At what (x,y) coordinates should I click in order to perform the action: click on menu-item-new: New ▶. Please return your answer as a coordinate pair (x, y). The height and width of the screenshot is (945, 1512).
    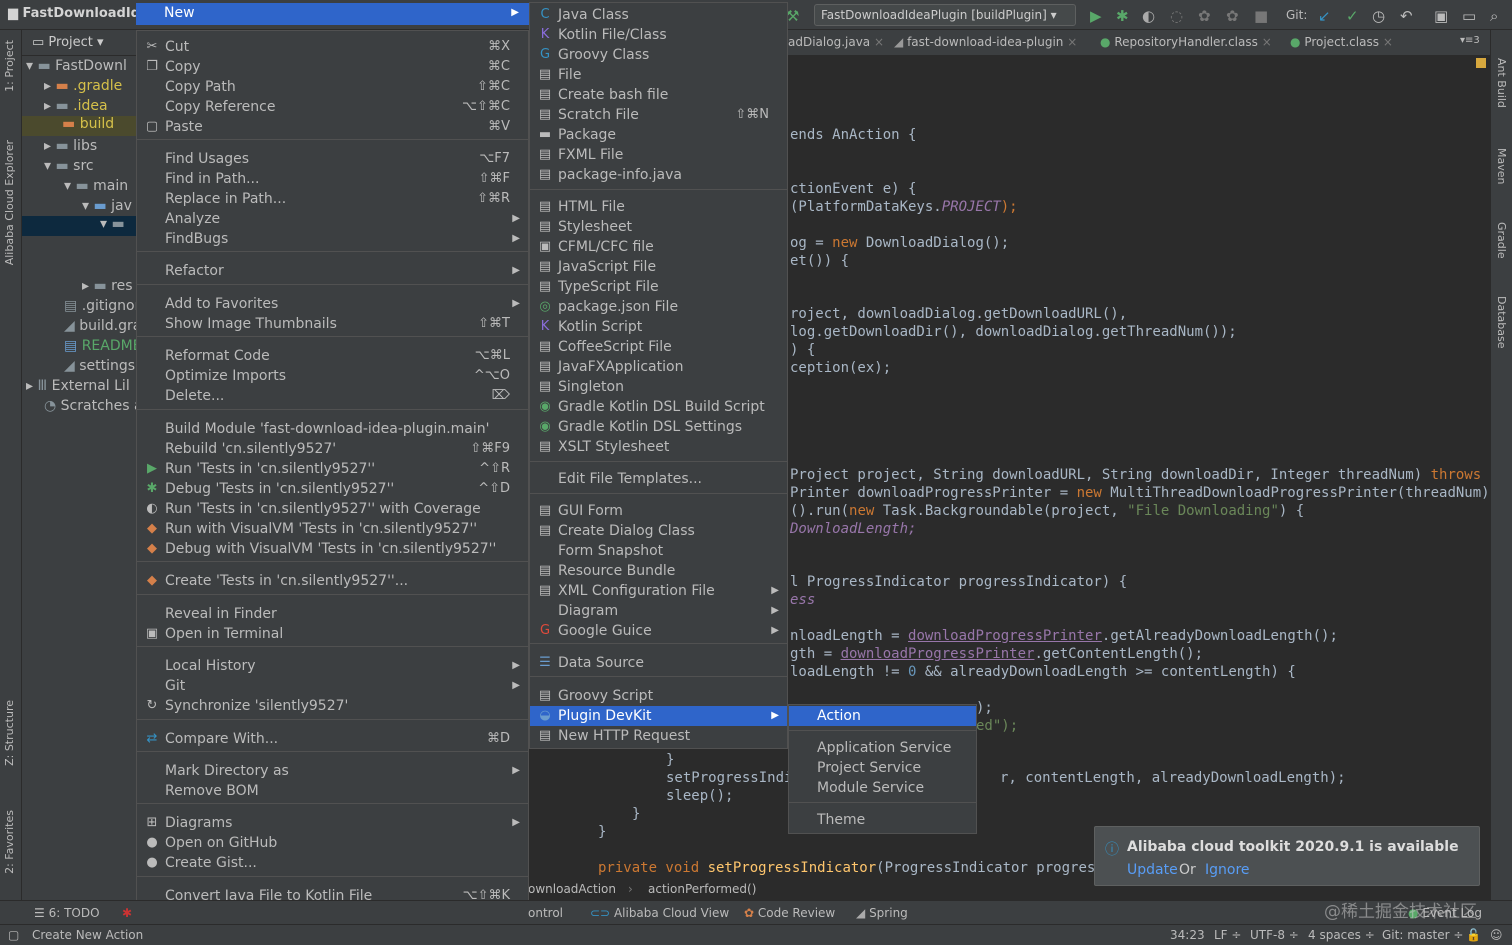
    Looking at the image, I should click on (332, 14).